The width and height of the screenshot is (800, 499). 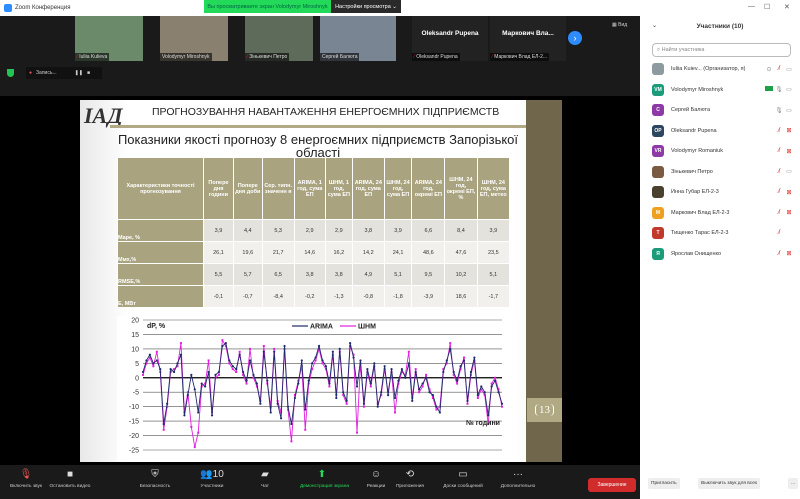 What do you see at coordinates (338, 188) in the screenshot?
I see `column-header: ШНМ, 1 год, сума ЕП` at bounding box center [338, 188].